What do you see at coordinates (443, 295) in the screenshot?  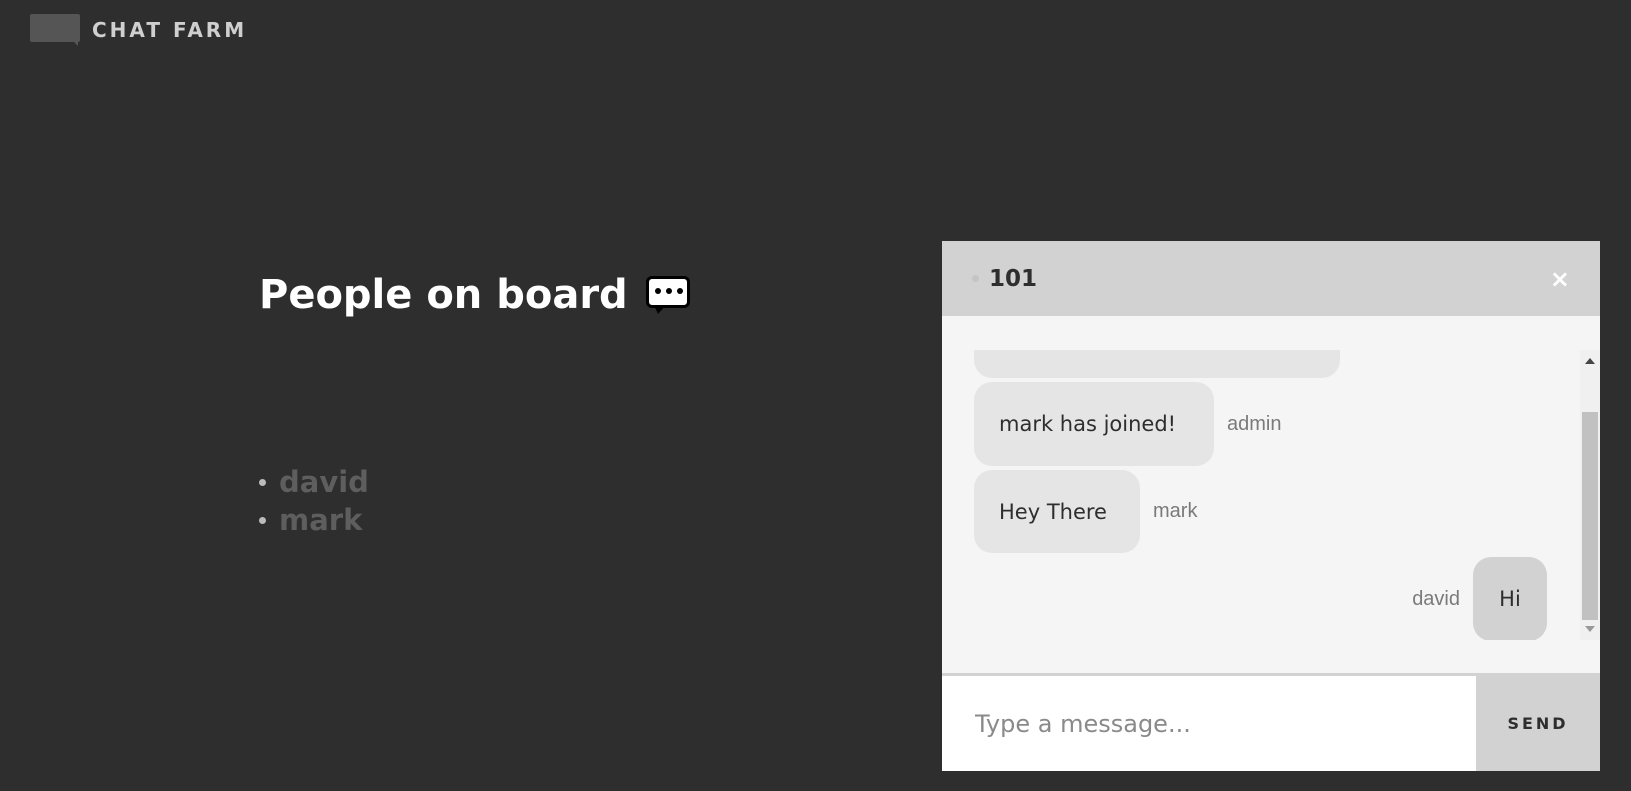 I see `people-title: People on board` at bounding box center [443, 295].